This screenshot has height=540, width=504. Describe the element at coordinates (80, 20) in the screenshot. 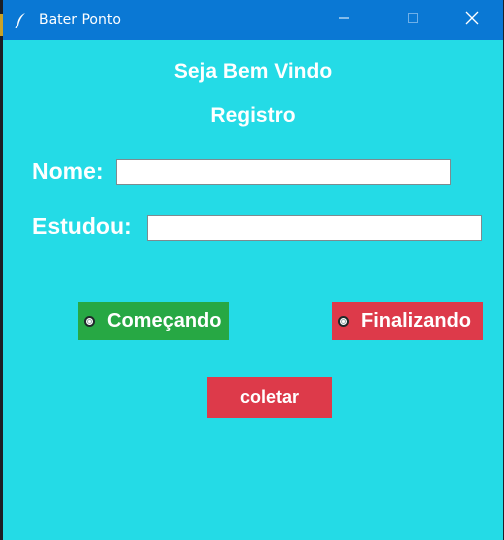

I see `window-title: Bater Ponto` at that location.